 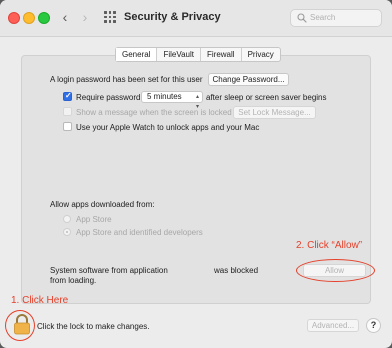 What do you see at coordinates (67, 219) in the screenshot?
I see `radio-app-store` at bounding box center [67, 219].